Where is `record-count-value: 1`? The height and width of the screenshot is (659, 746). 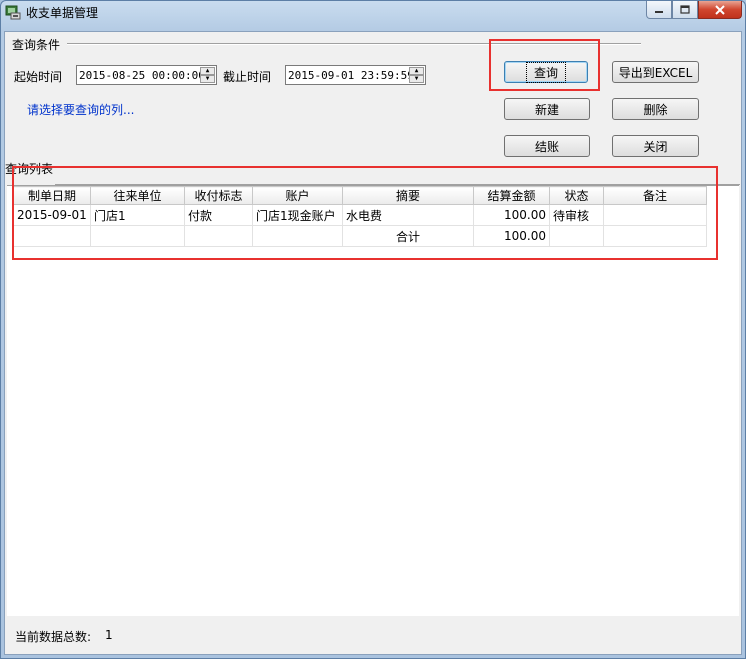
record-count-value: 1 is located at coordinates (109, 635).